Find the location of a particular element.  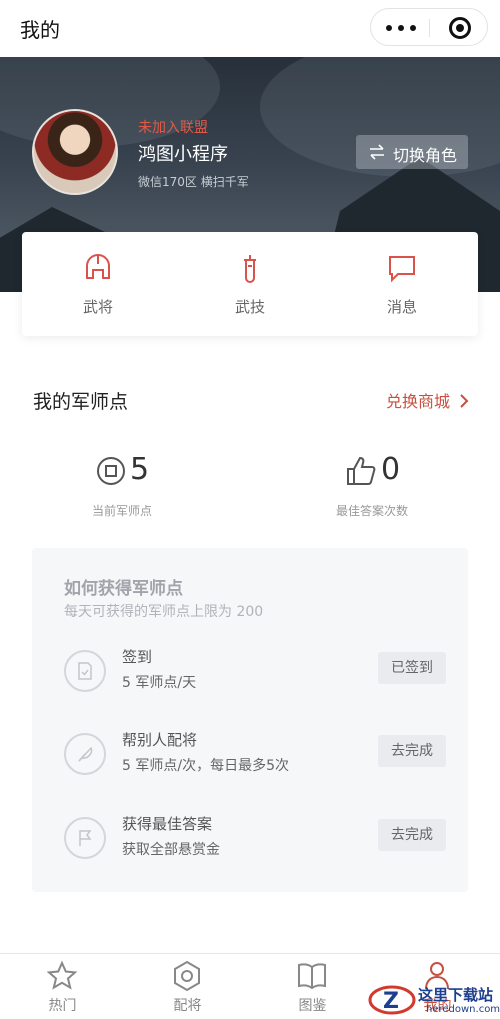

tab-lineup: 配将 is located at coordinates (187, 986).